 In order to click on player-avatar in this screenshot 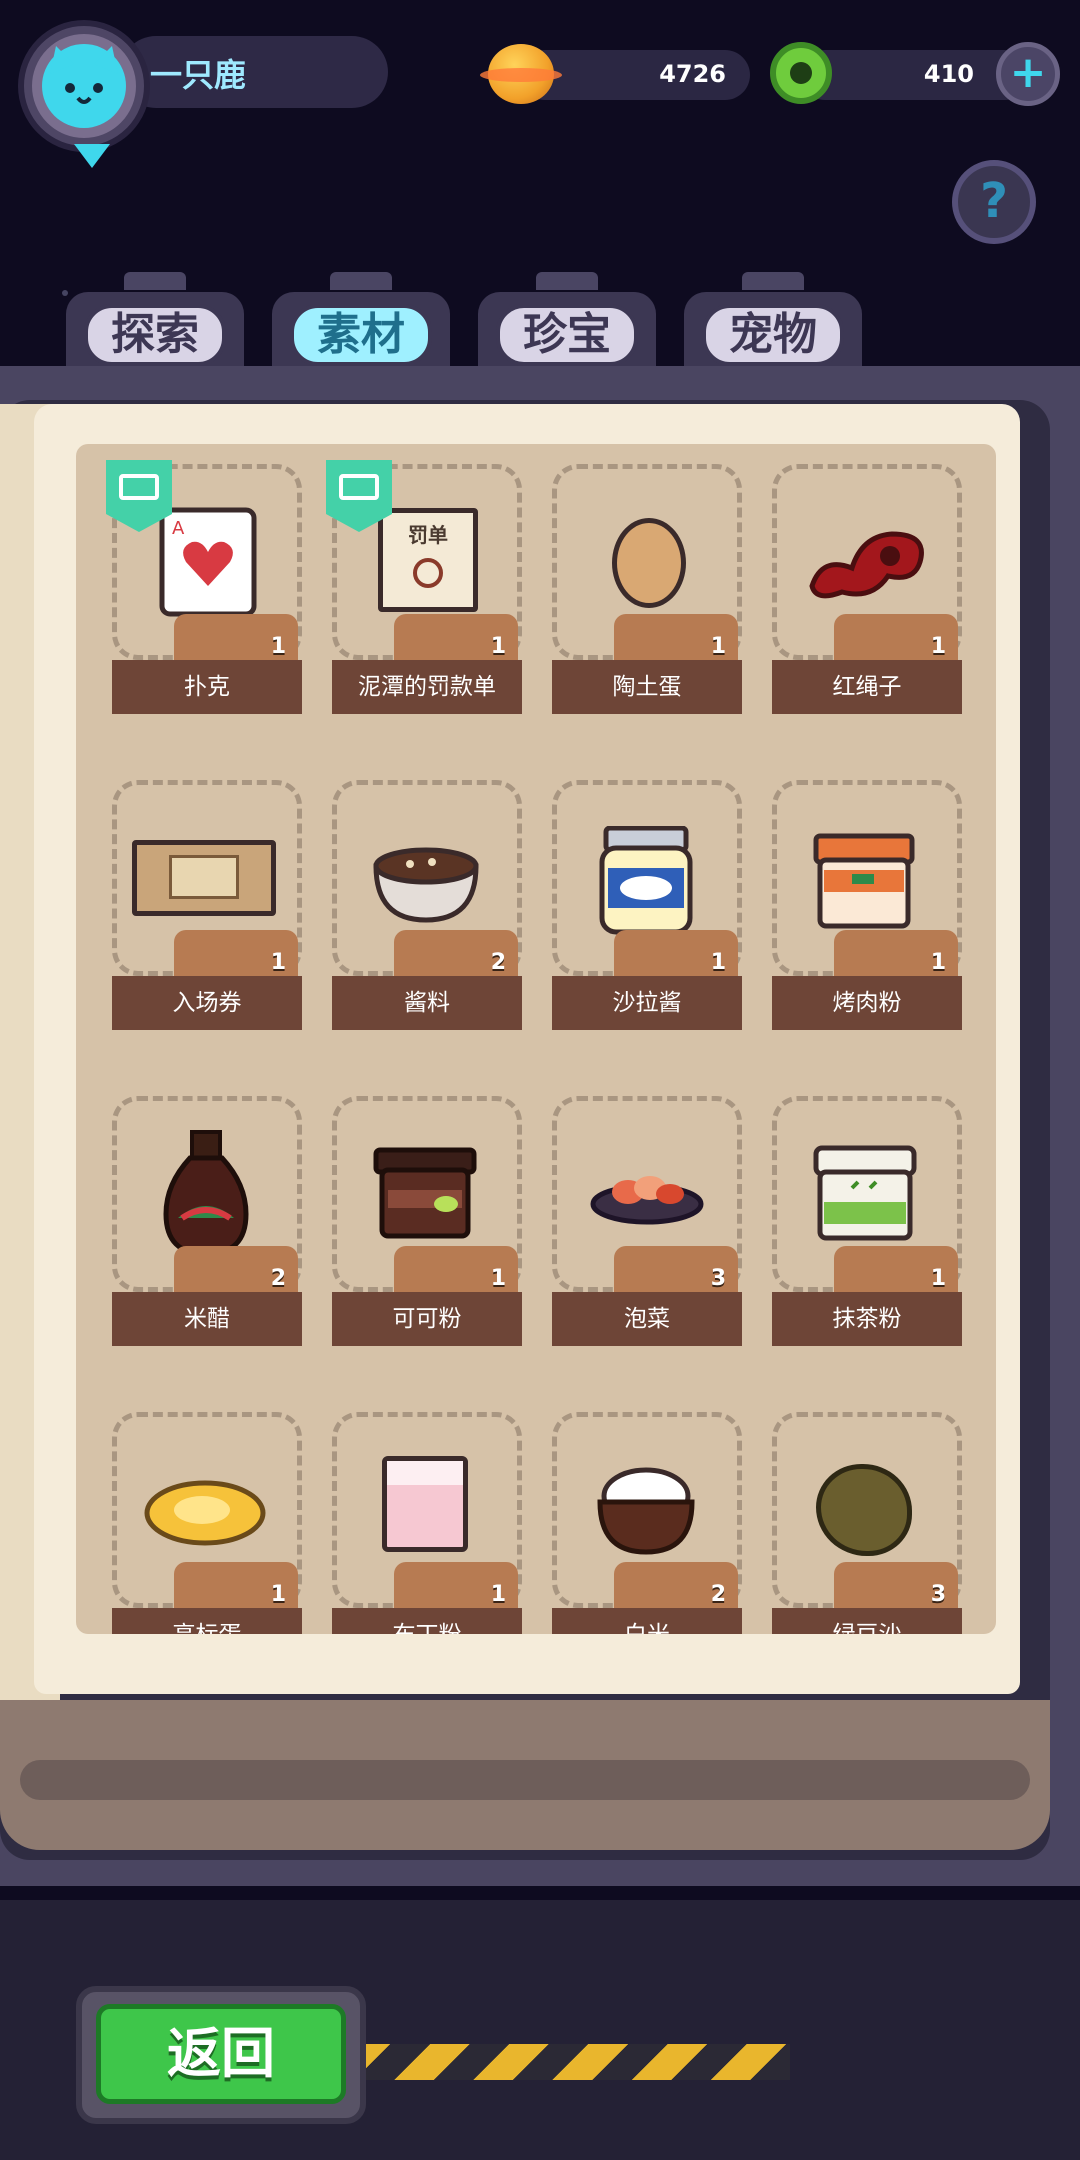, I will do `click(84, 97)`.